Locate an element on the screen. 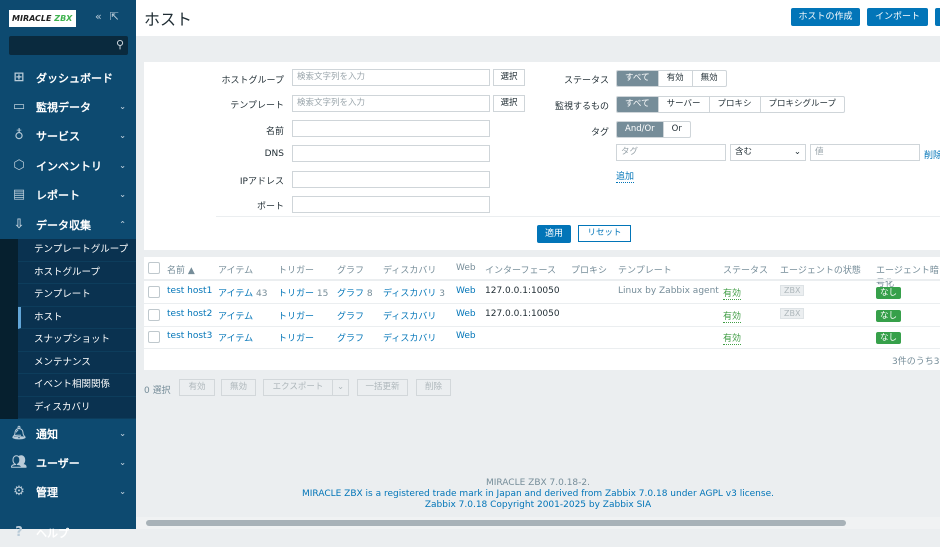 The image size is (940, 547). enable-button: 有効 is located at coordinates (197, 387).